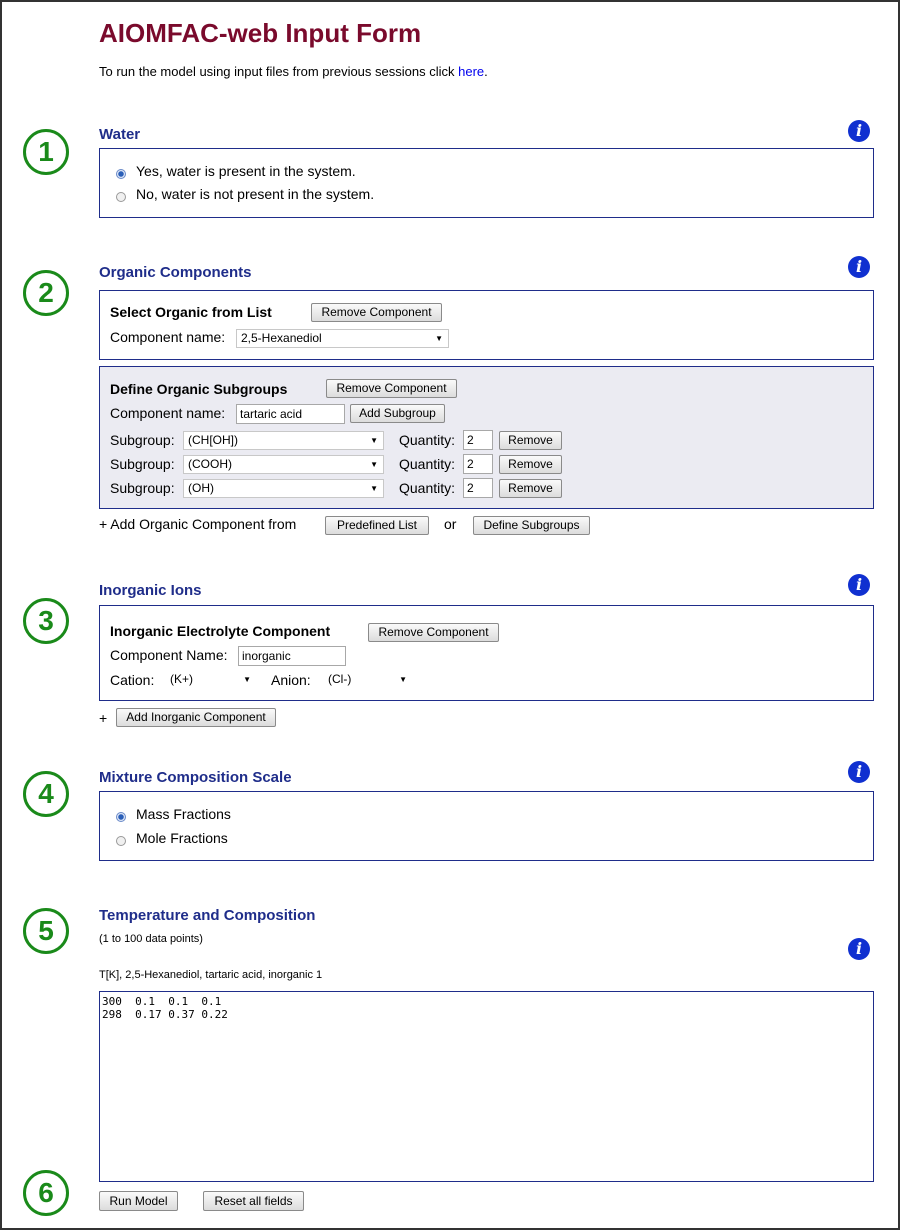 Image resolution: width=900 pixels, height=1230 pixels. I want to click on intro-suffix: ., so click(486, 71).